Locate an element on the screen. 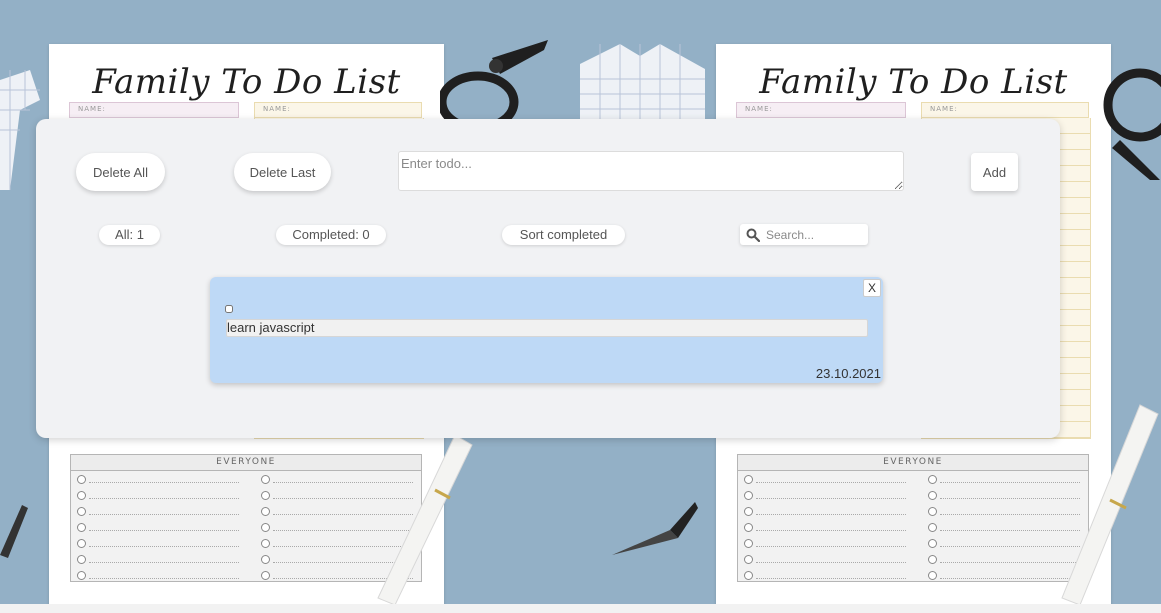  delete-all-button: Delete All is located at coordinates (120, 172).